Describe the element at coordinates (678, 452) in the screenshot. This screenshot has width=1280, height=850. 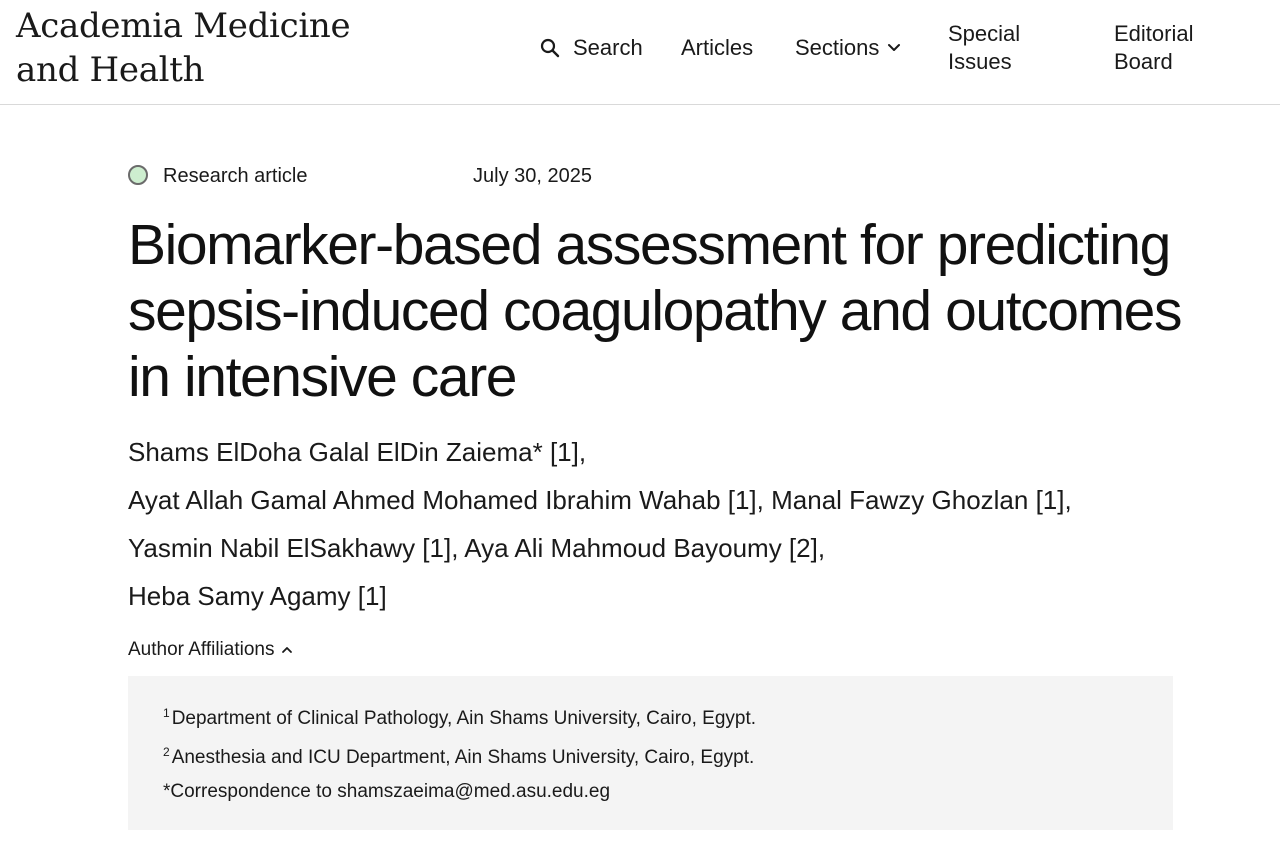
I see `author-line: Shams ElDoha Galal ElDin Zaiema* [1],` at that location.